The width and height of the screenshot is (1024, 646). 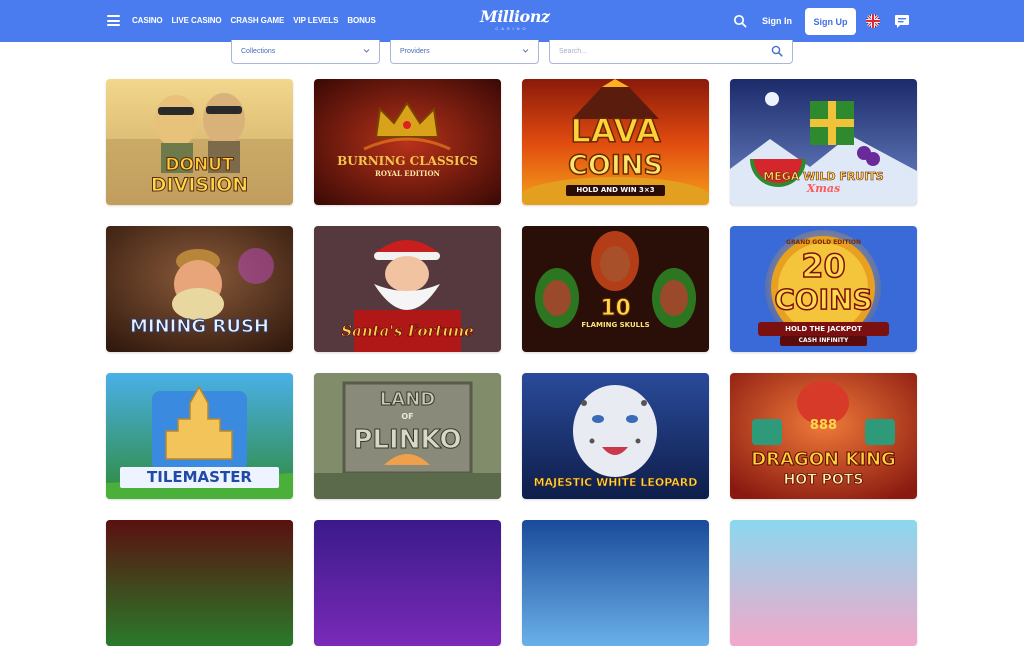 I want to click on nav-casino: CASINO, so click(x=147, y=21).